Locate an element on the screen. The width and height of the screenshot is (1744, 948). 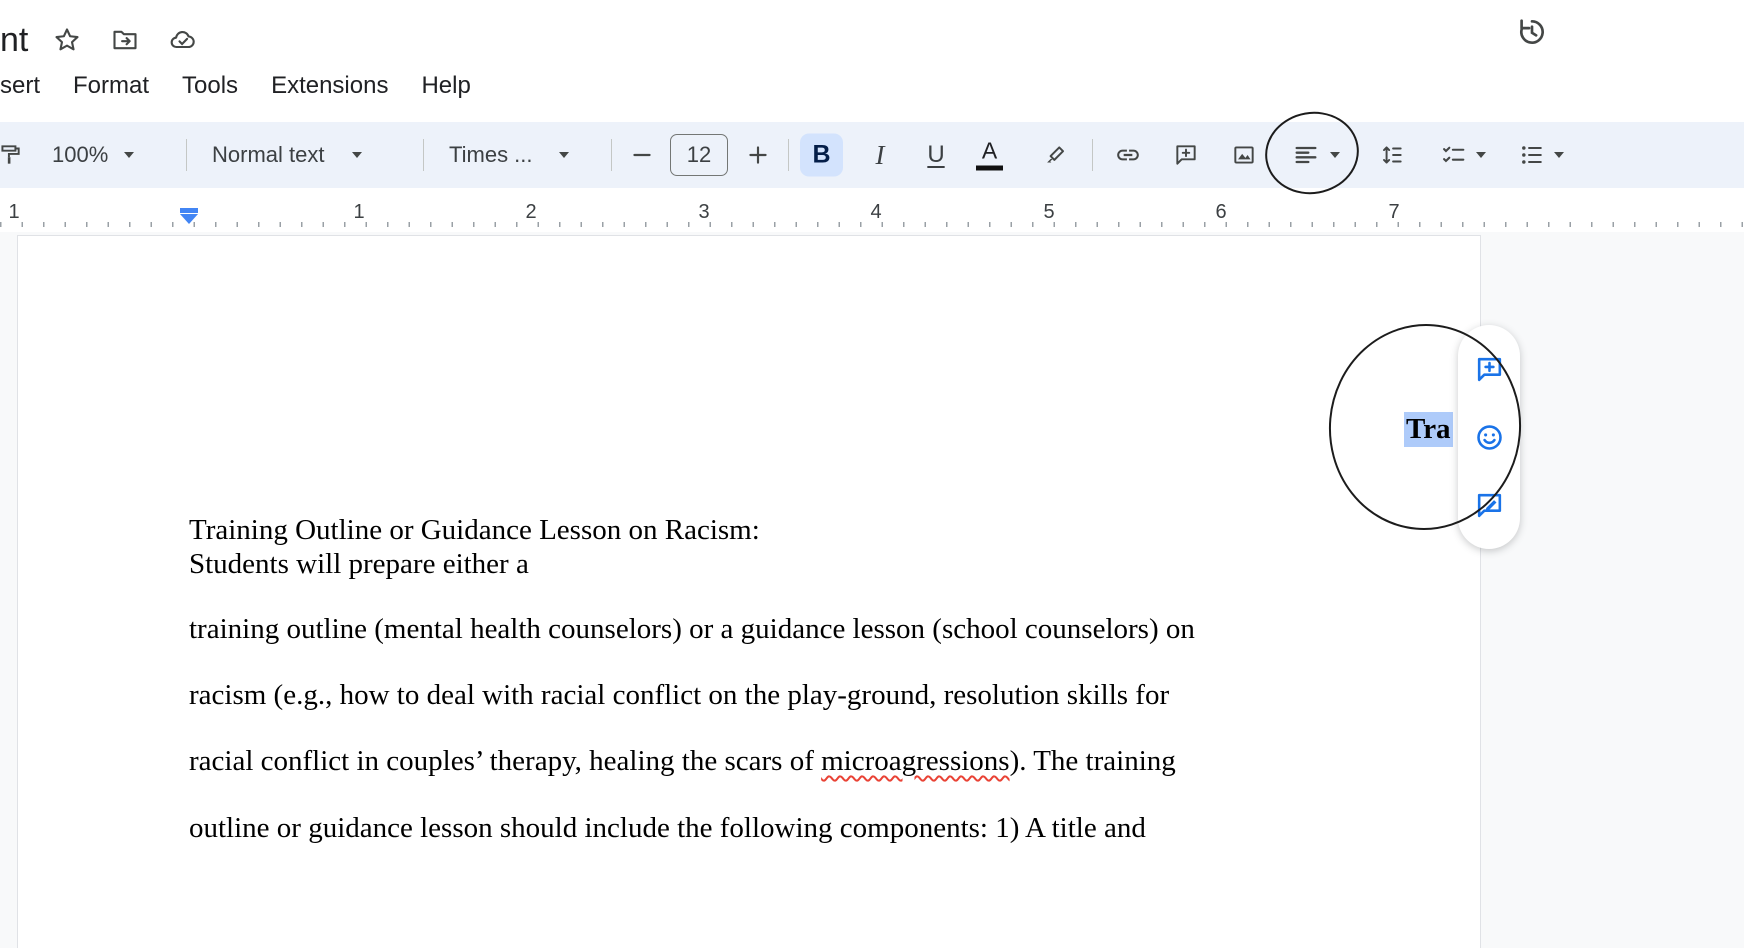
italic-button: I is located at coordinates (880, 155).